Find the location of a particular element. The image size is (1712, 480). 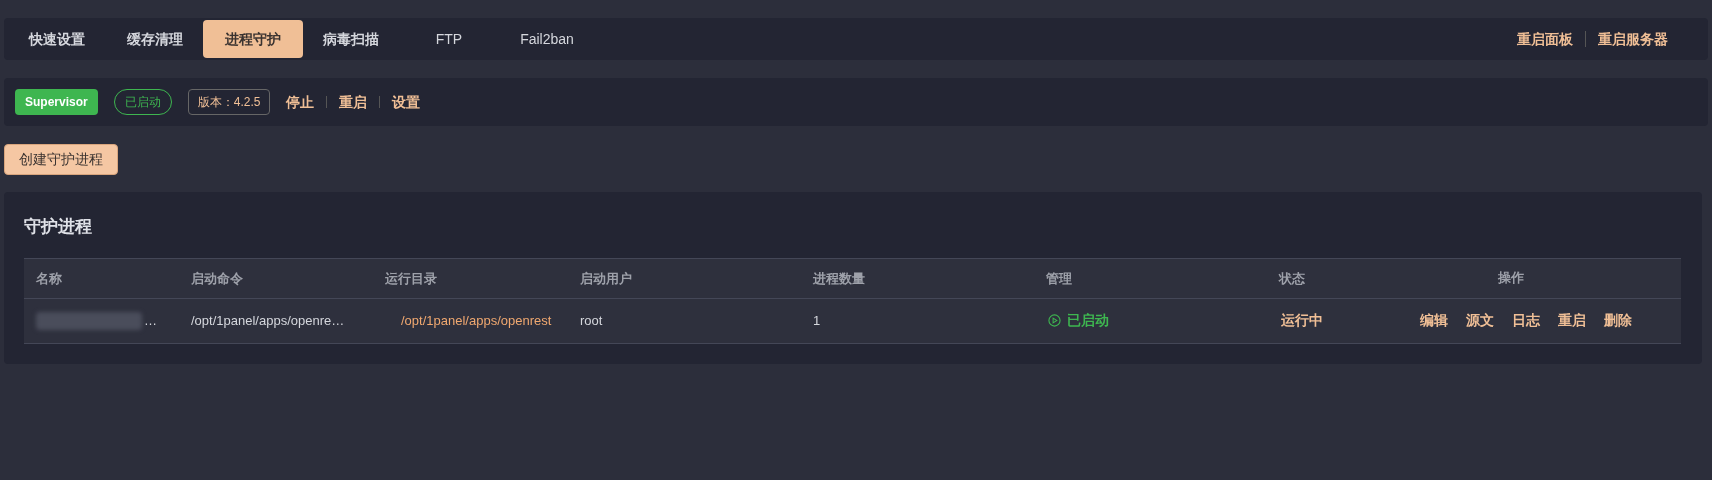

column-header: 启动用户 is located at coordinates (606, 278).